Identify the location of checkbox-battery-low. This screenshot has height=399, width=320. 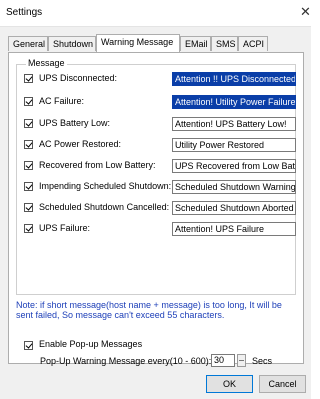
(28, 123).